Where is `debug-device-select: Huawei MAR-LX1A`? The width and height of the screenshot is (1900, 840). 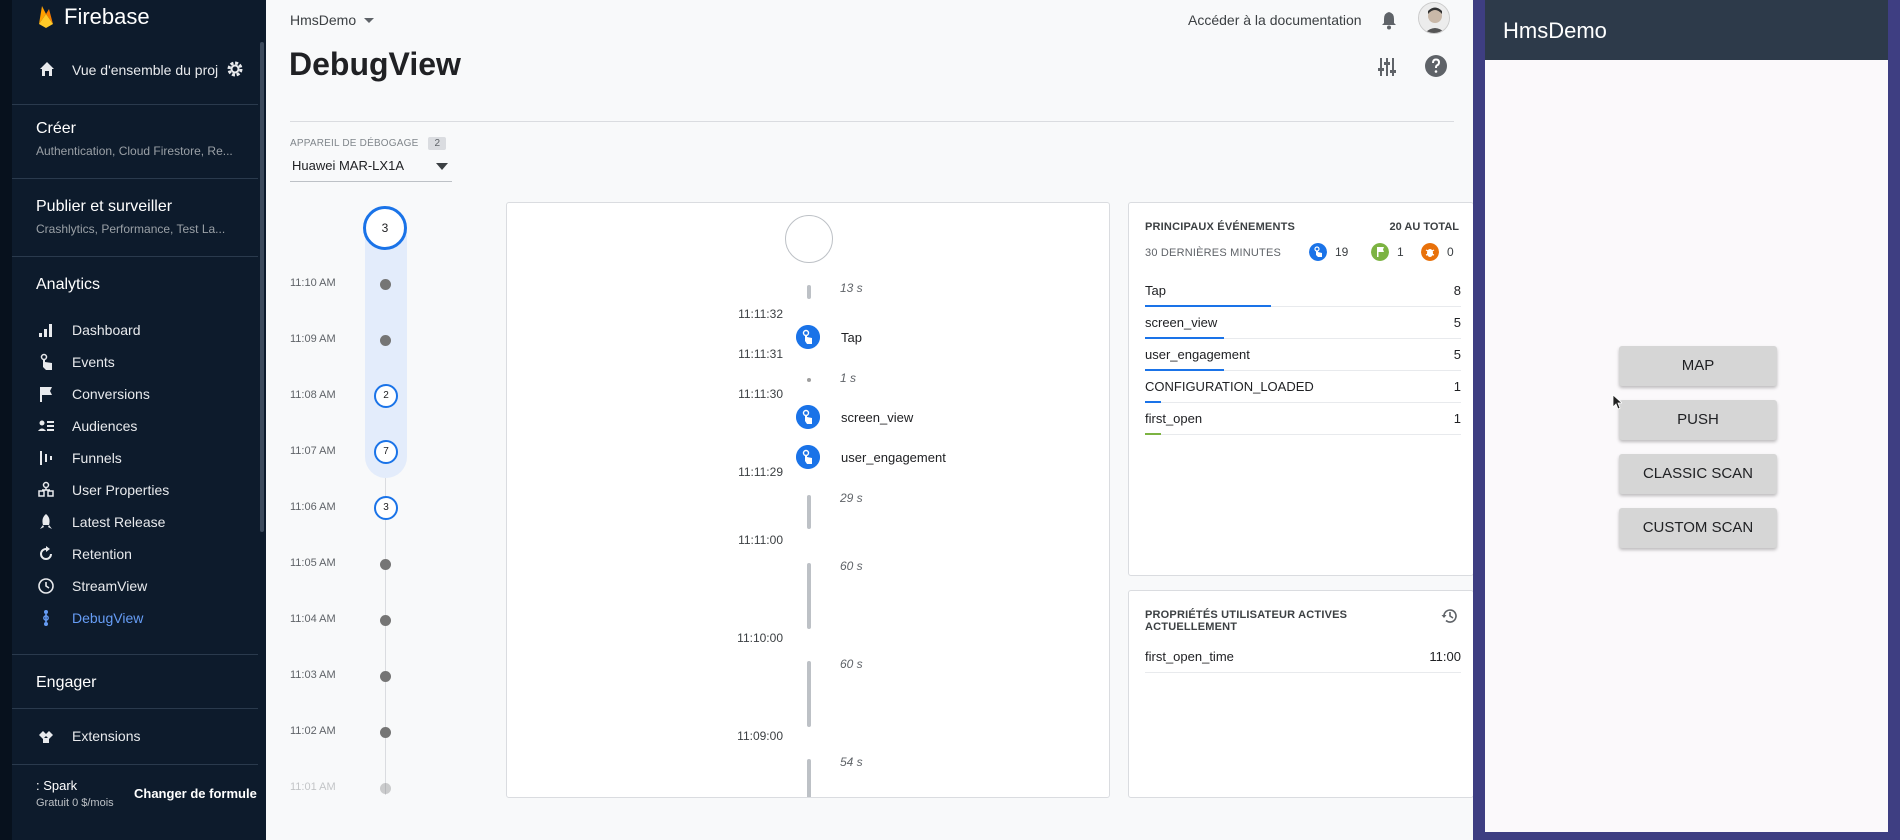 debug-device-select: Huawei MAR-LX1A is located at coordinates (371, 168).